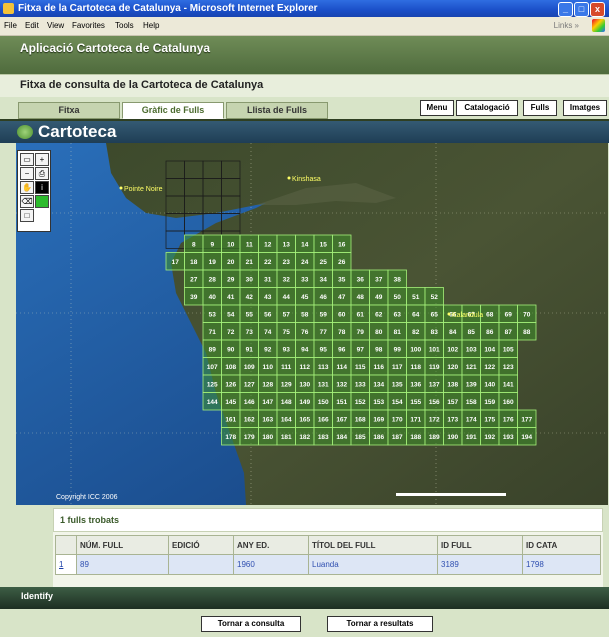 The height and width of the screenshot is (637, 609). What do you see at coordinates (490, 331) in the screenshot?
I see `sheet-cell: 86` at bounding box center [490, 331].